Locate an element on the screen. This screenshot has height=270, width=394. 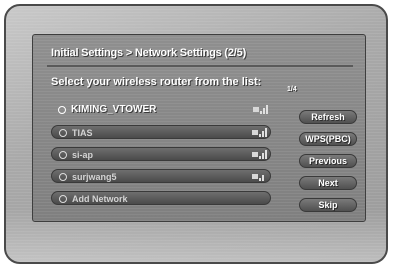
network-name: surjwang5 is located at coordinates (94, 177).